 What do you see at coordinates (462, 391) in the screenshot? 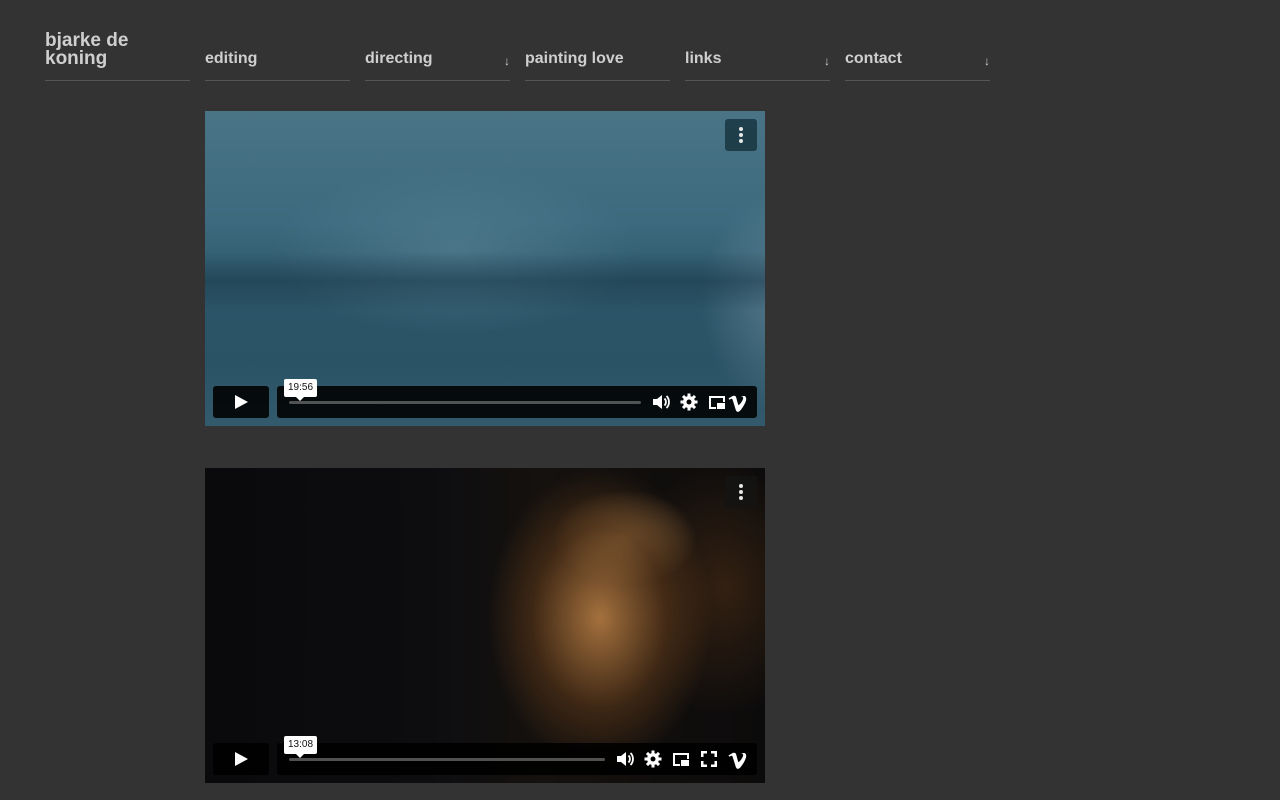
I see `progress-track: 19:56` at bounding box center [462, 391].